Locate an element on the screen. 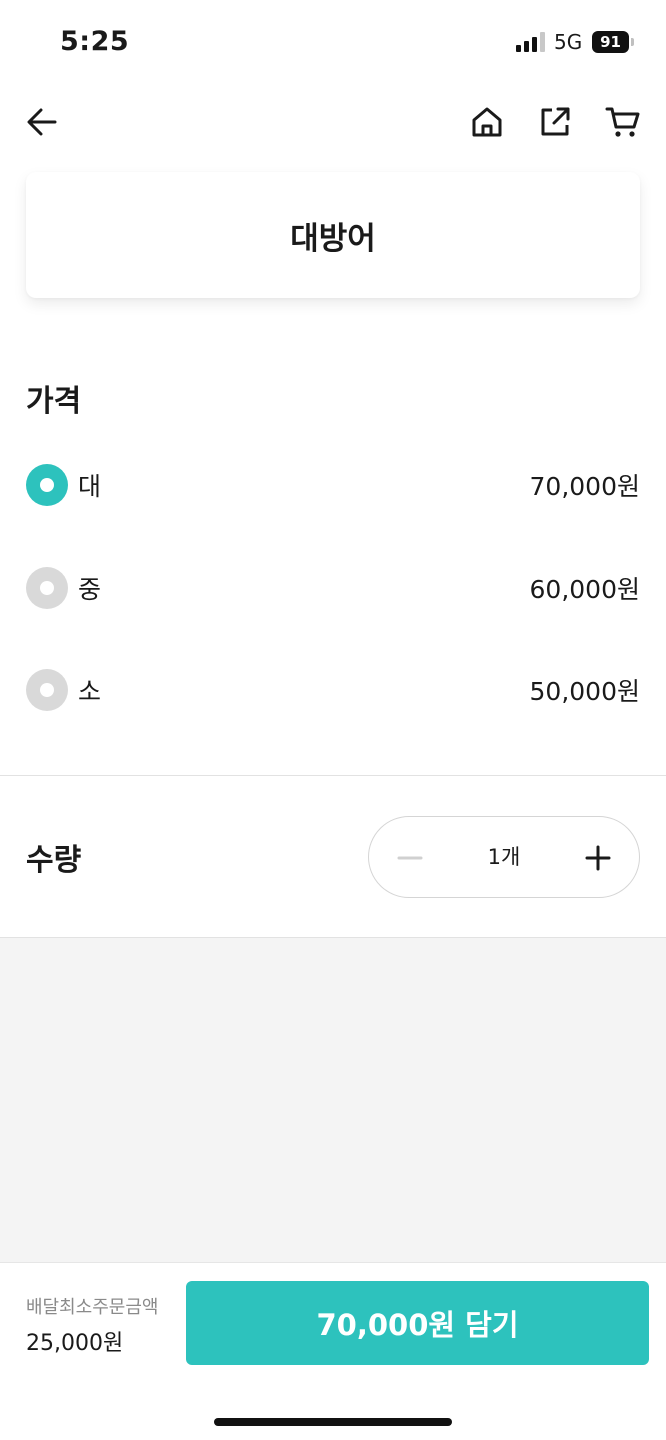  section-divider is located at coordinates (333, 775).